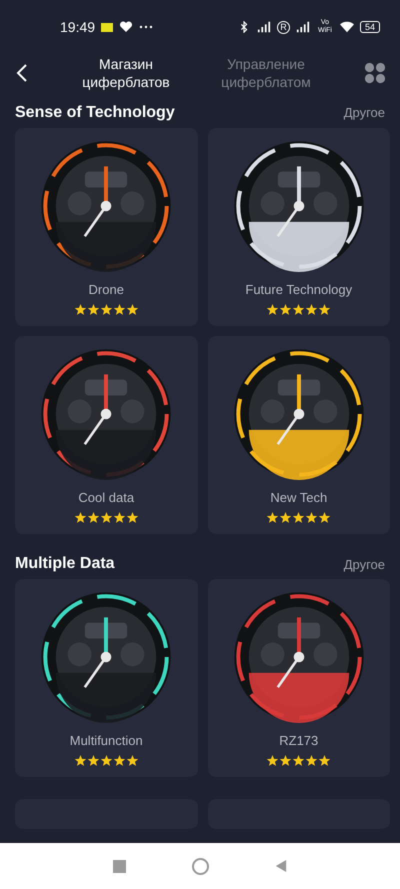 The width and height of the screenshot is (400, 889). Describe the element at coordinates (126, 27) in the screenshot. I see `heart-icon` at that location.